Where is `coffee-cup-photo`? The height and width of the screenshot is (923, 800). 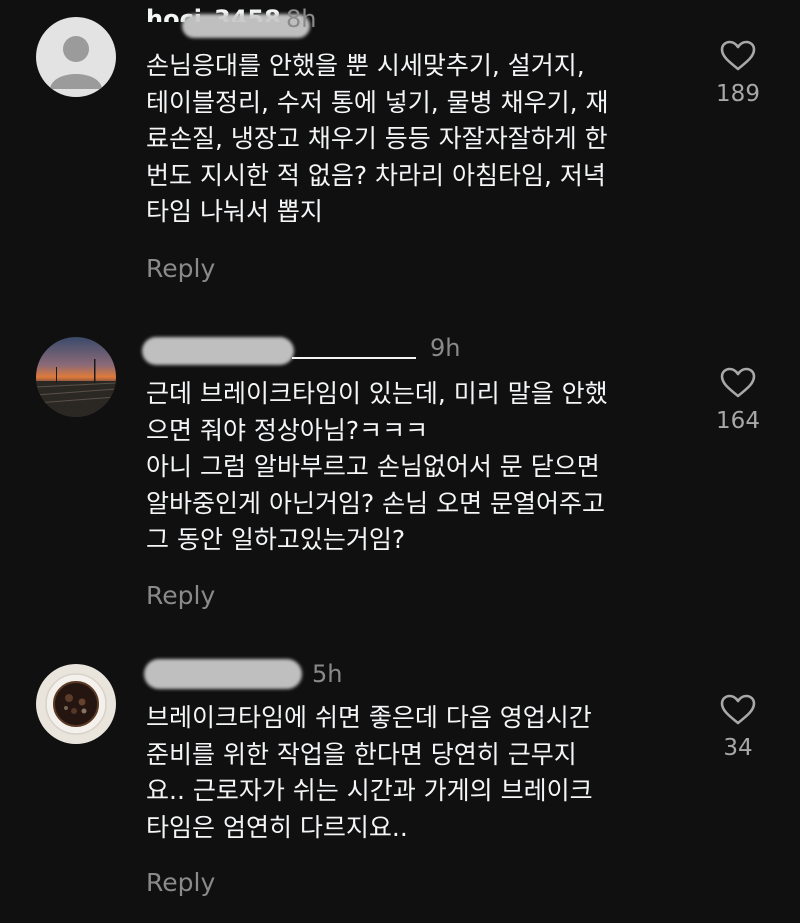
coffee-cup-photo is located at coordinates (76, 704).